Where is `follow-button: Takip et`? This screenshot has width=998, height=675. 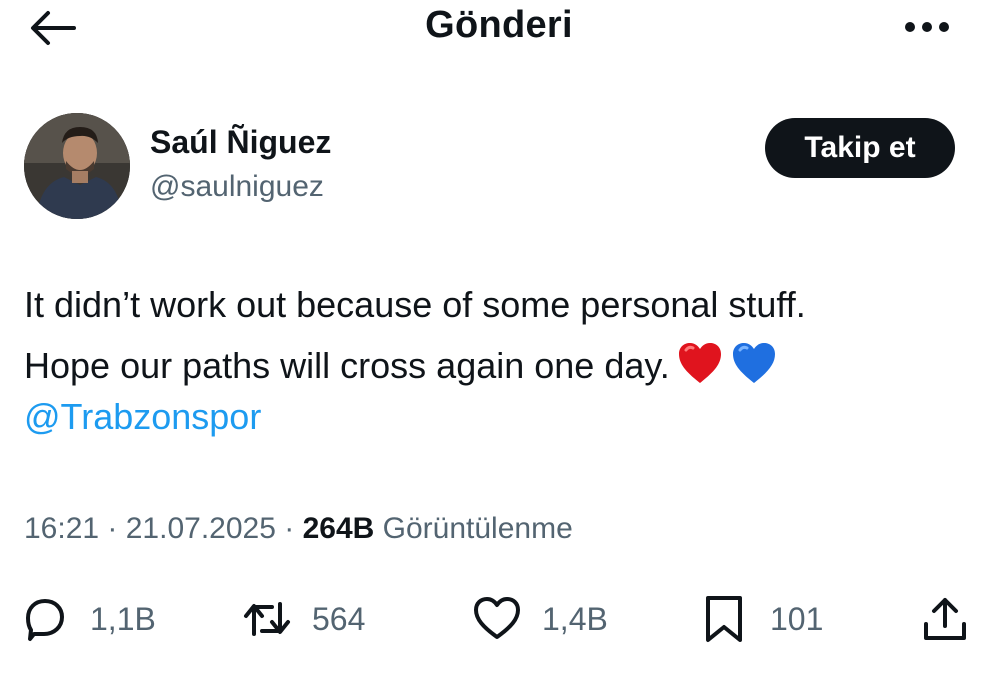
follow-button: Takip et is located at coordinates (860, 148).